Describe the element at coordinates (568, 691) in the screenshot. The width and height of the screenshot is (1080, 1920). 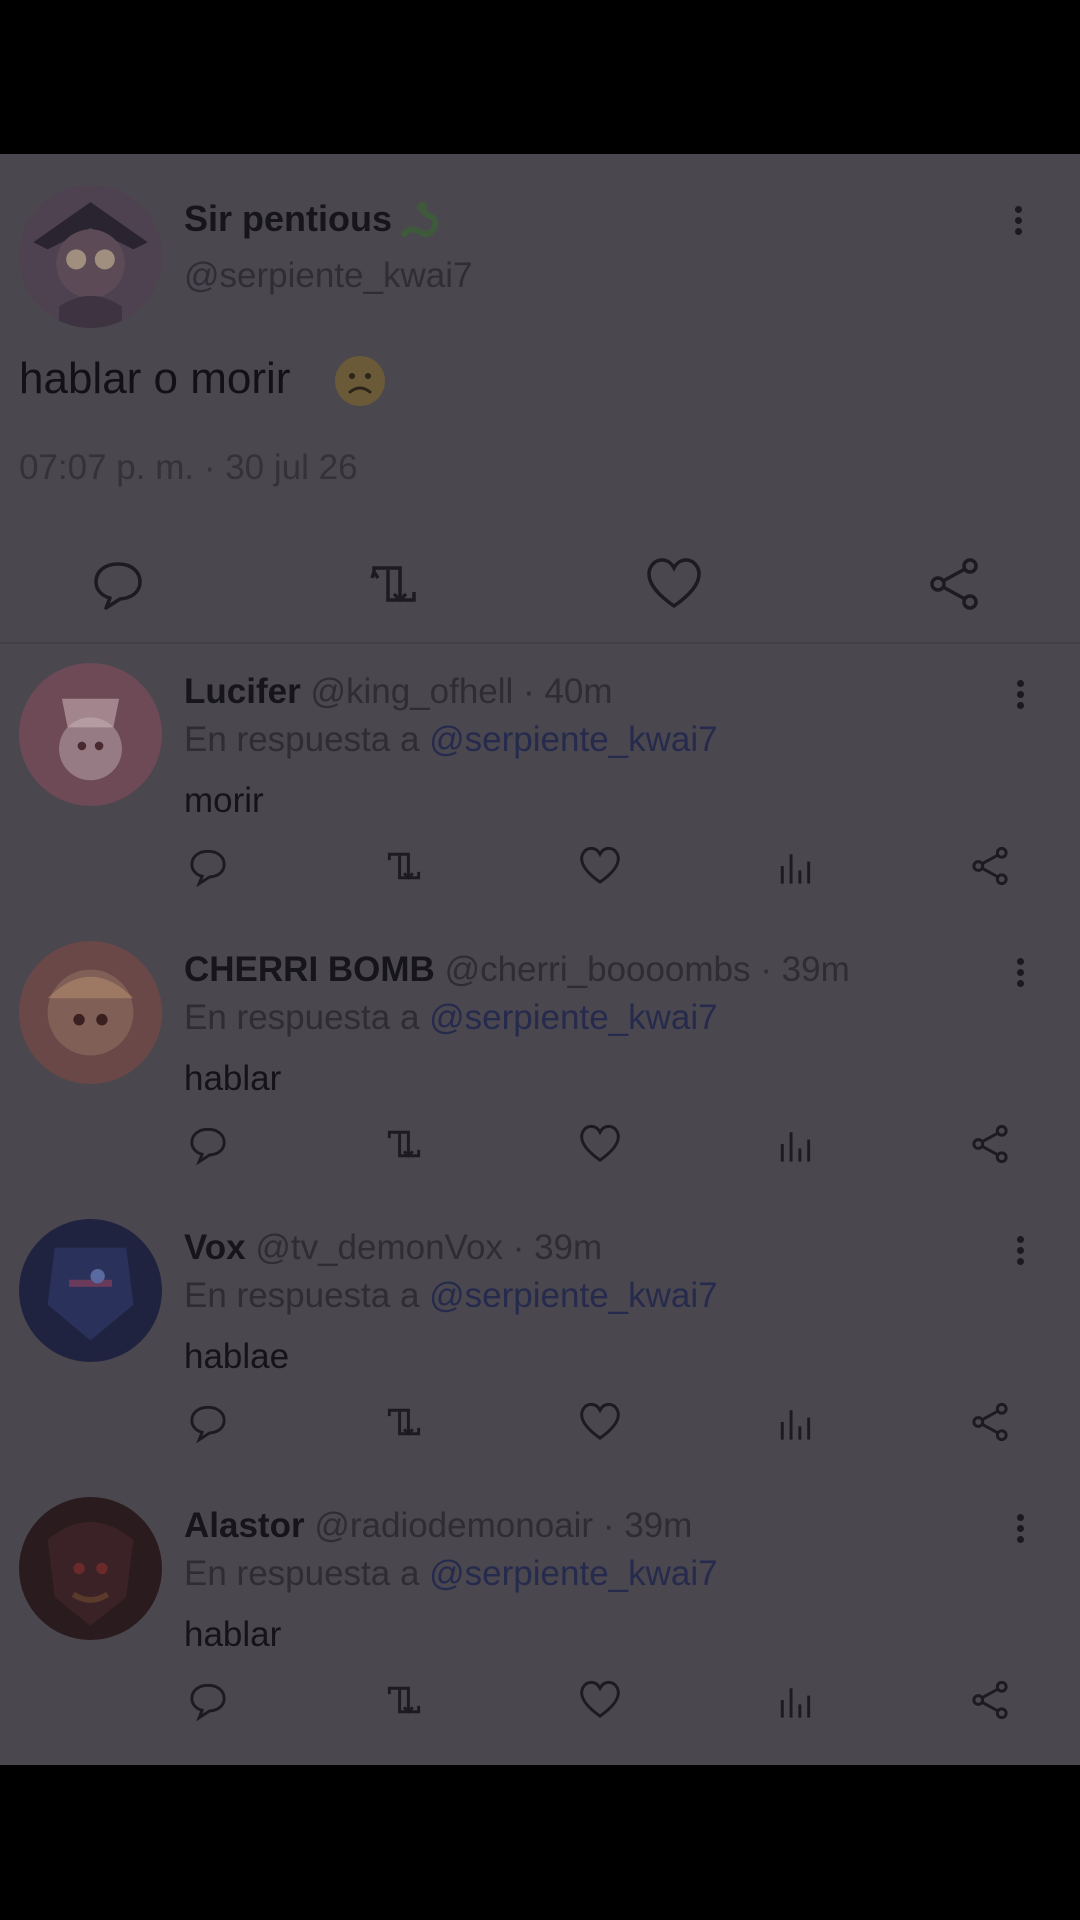
I see `reply-time: · 40m` at that location.